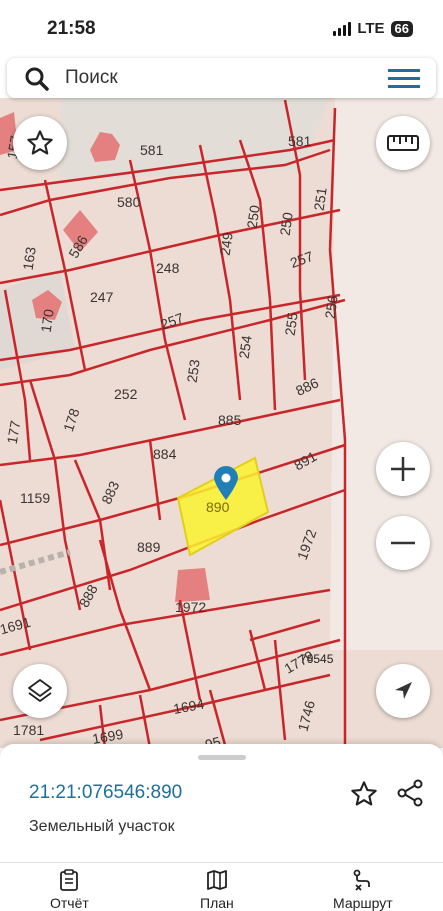 This screenshot has height=911, width=443. Describe the element at coordinates (69, 903) in the screenshot. I see `tab-report-label: Отчёт` at that location.